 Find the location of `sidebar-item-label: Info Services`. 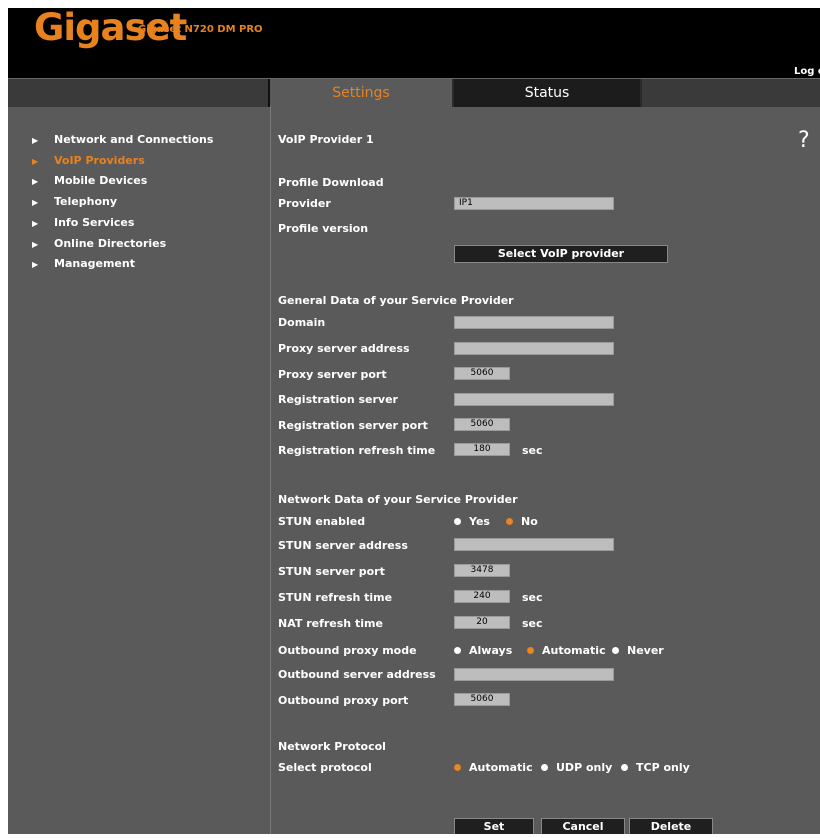

sidebar-item-label: Info Services is located at coordinates (94, 222).